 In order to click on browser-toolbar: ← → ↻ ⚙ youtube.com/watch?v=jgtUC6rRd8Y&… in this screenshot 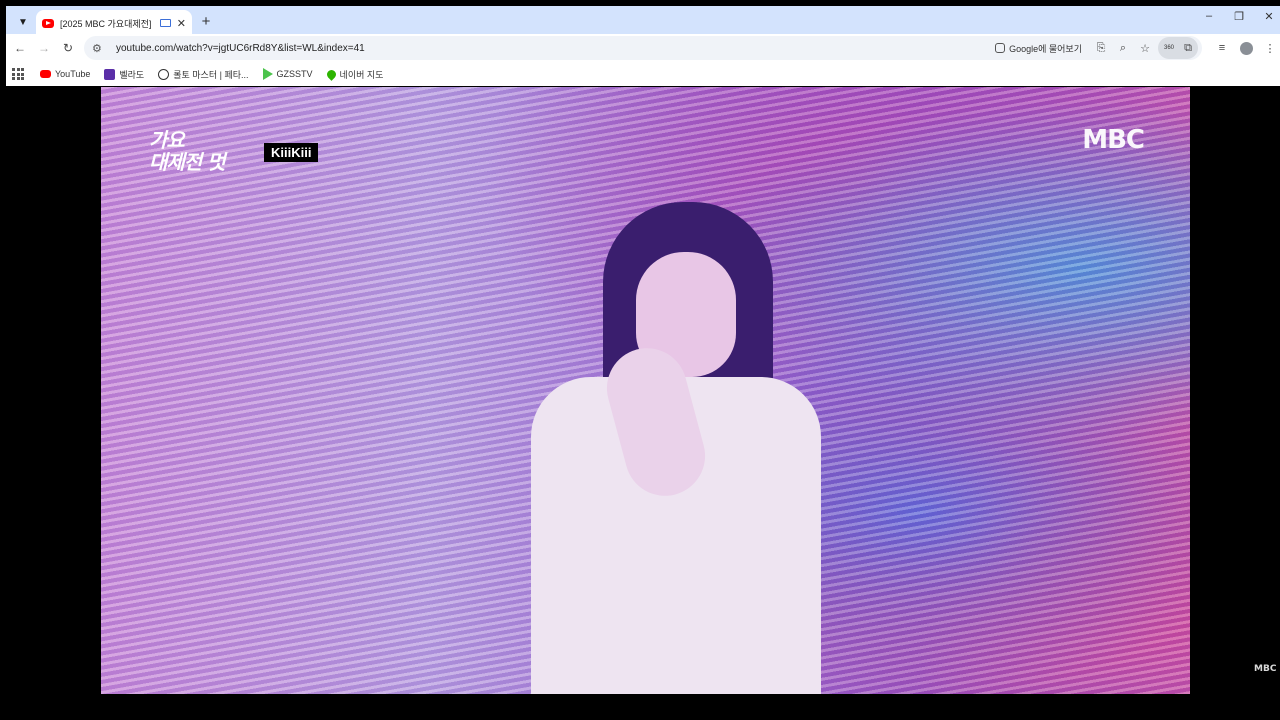, I will do `click(643, 48)`.